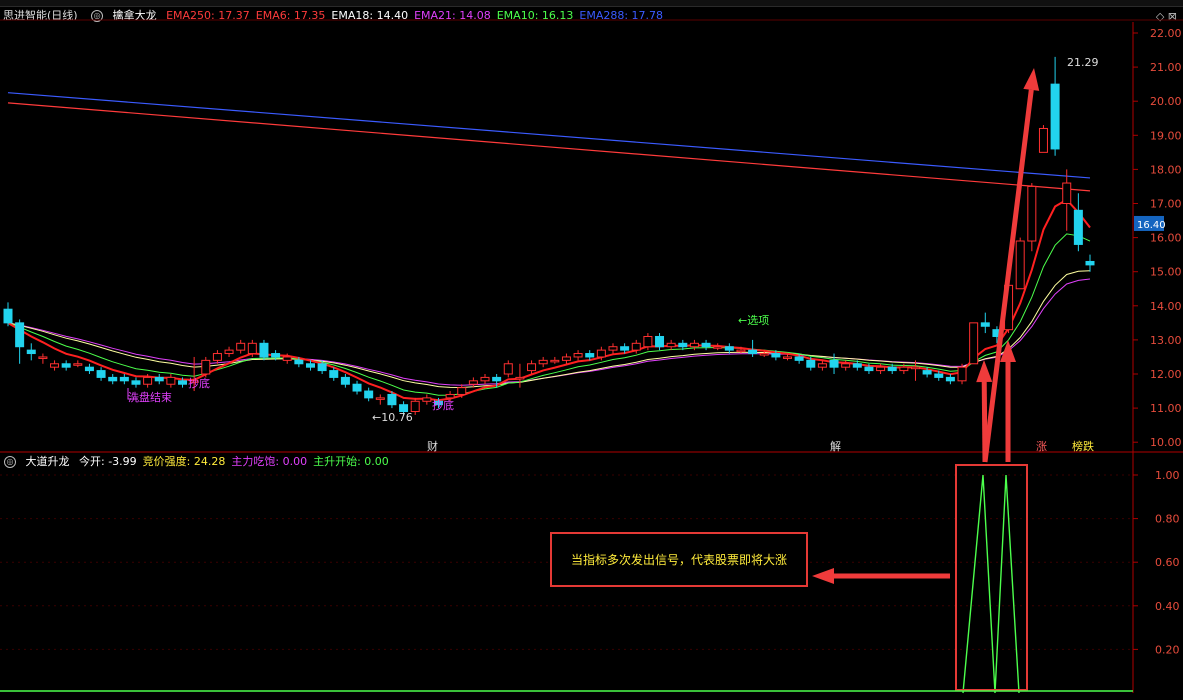  What do you see at coordinates (678, 560) in the screenshot?
I see `annotation-text: 当指标多次发出信号，代表股票即将大涨` at bounding box center [678, 560].